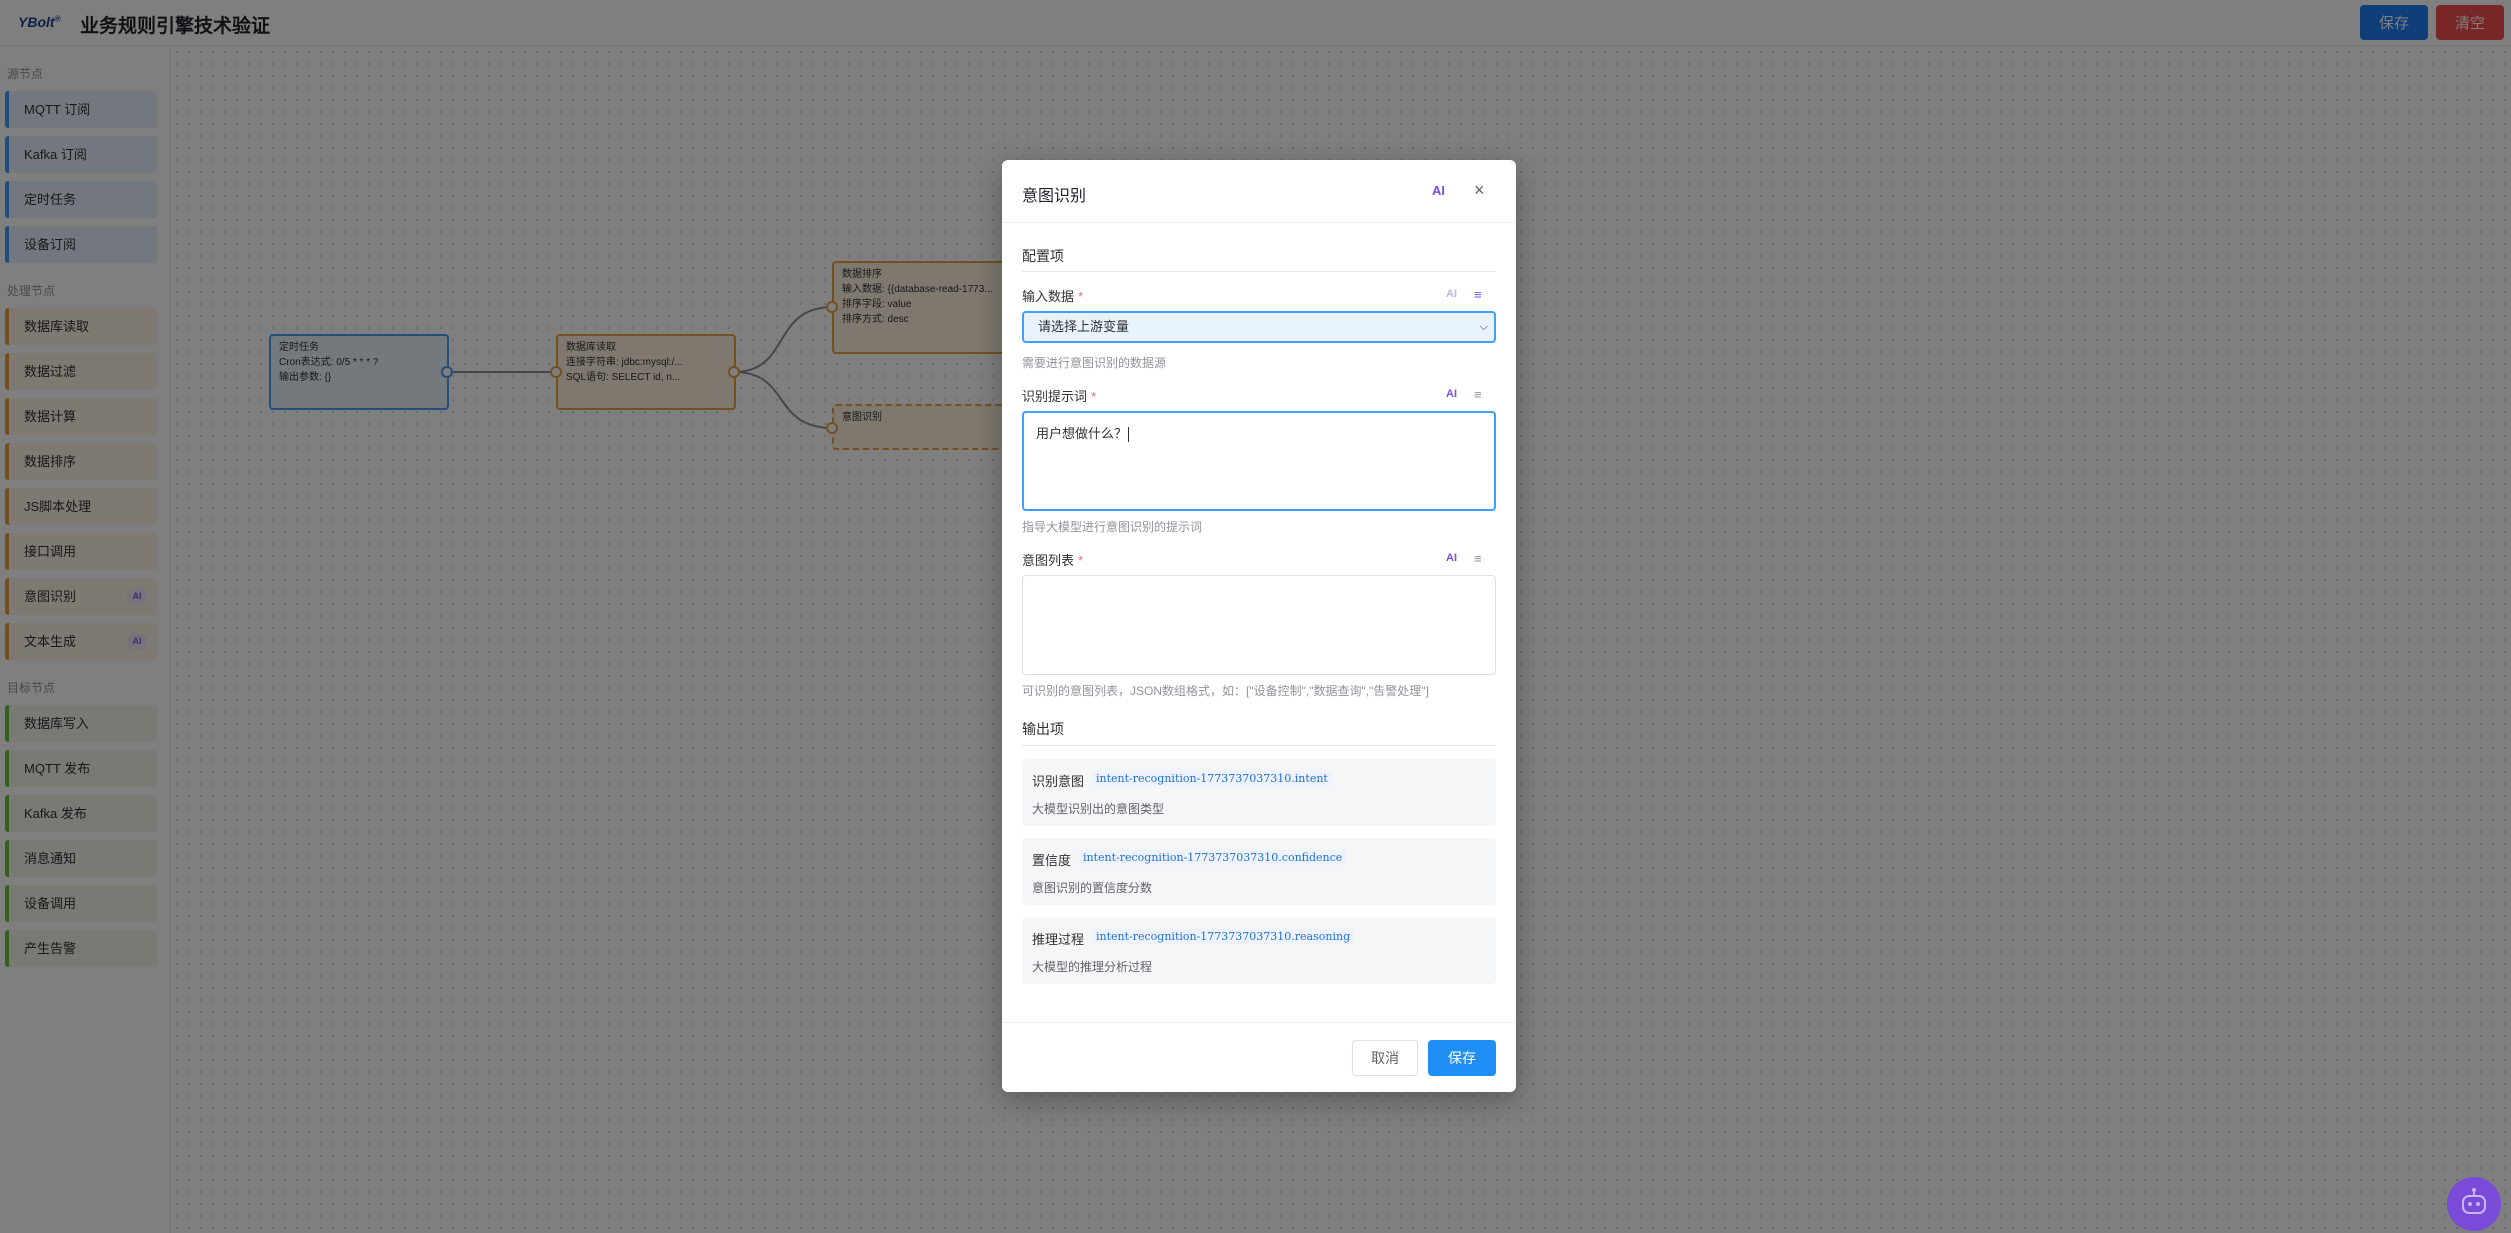 The height and width of the screenshot is (1233, 2511). I want to click on ai-assistant-button, so click(2474, 1204).